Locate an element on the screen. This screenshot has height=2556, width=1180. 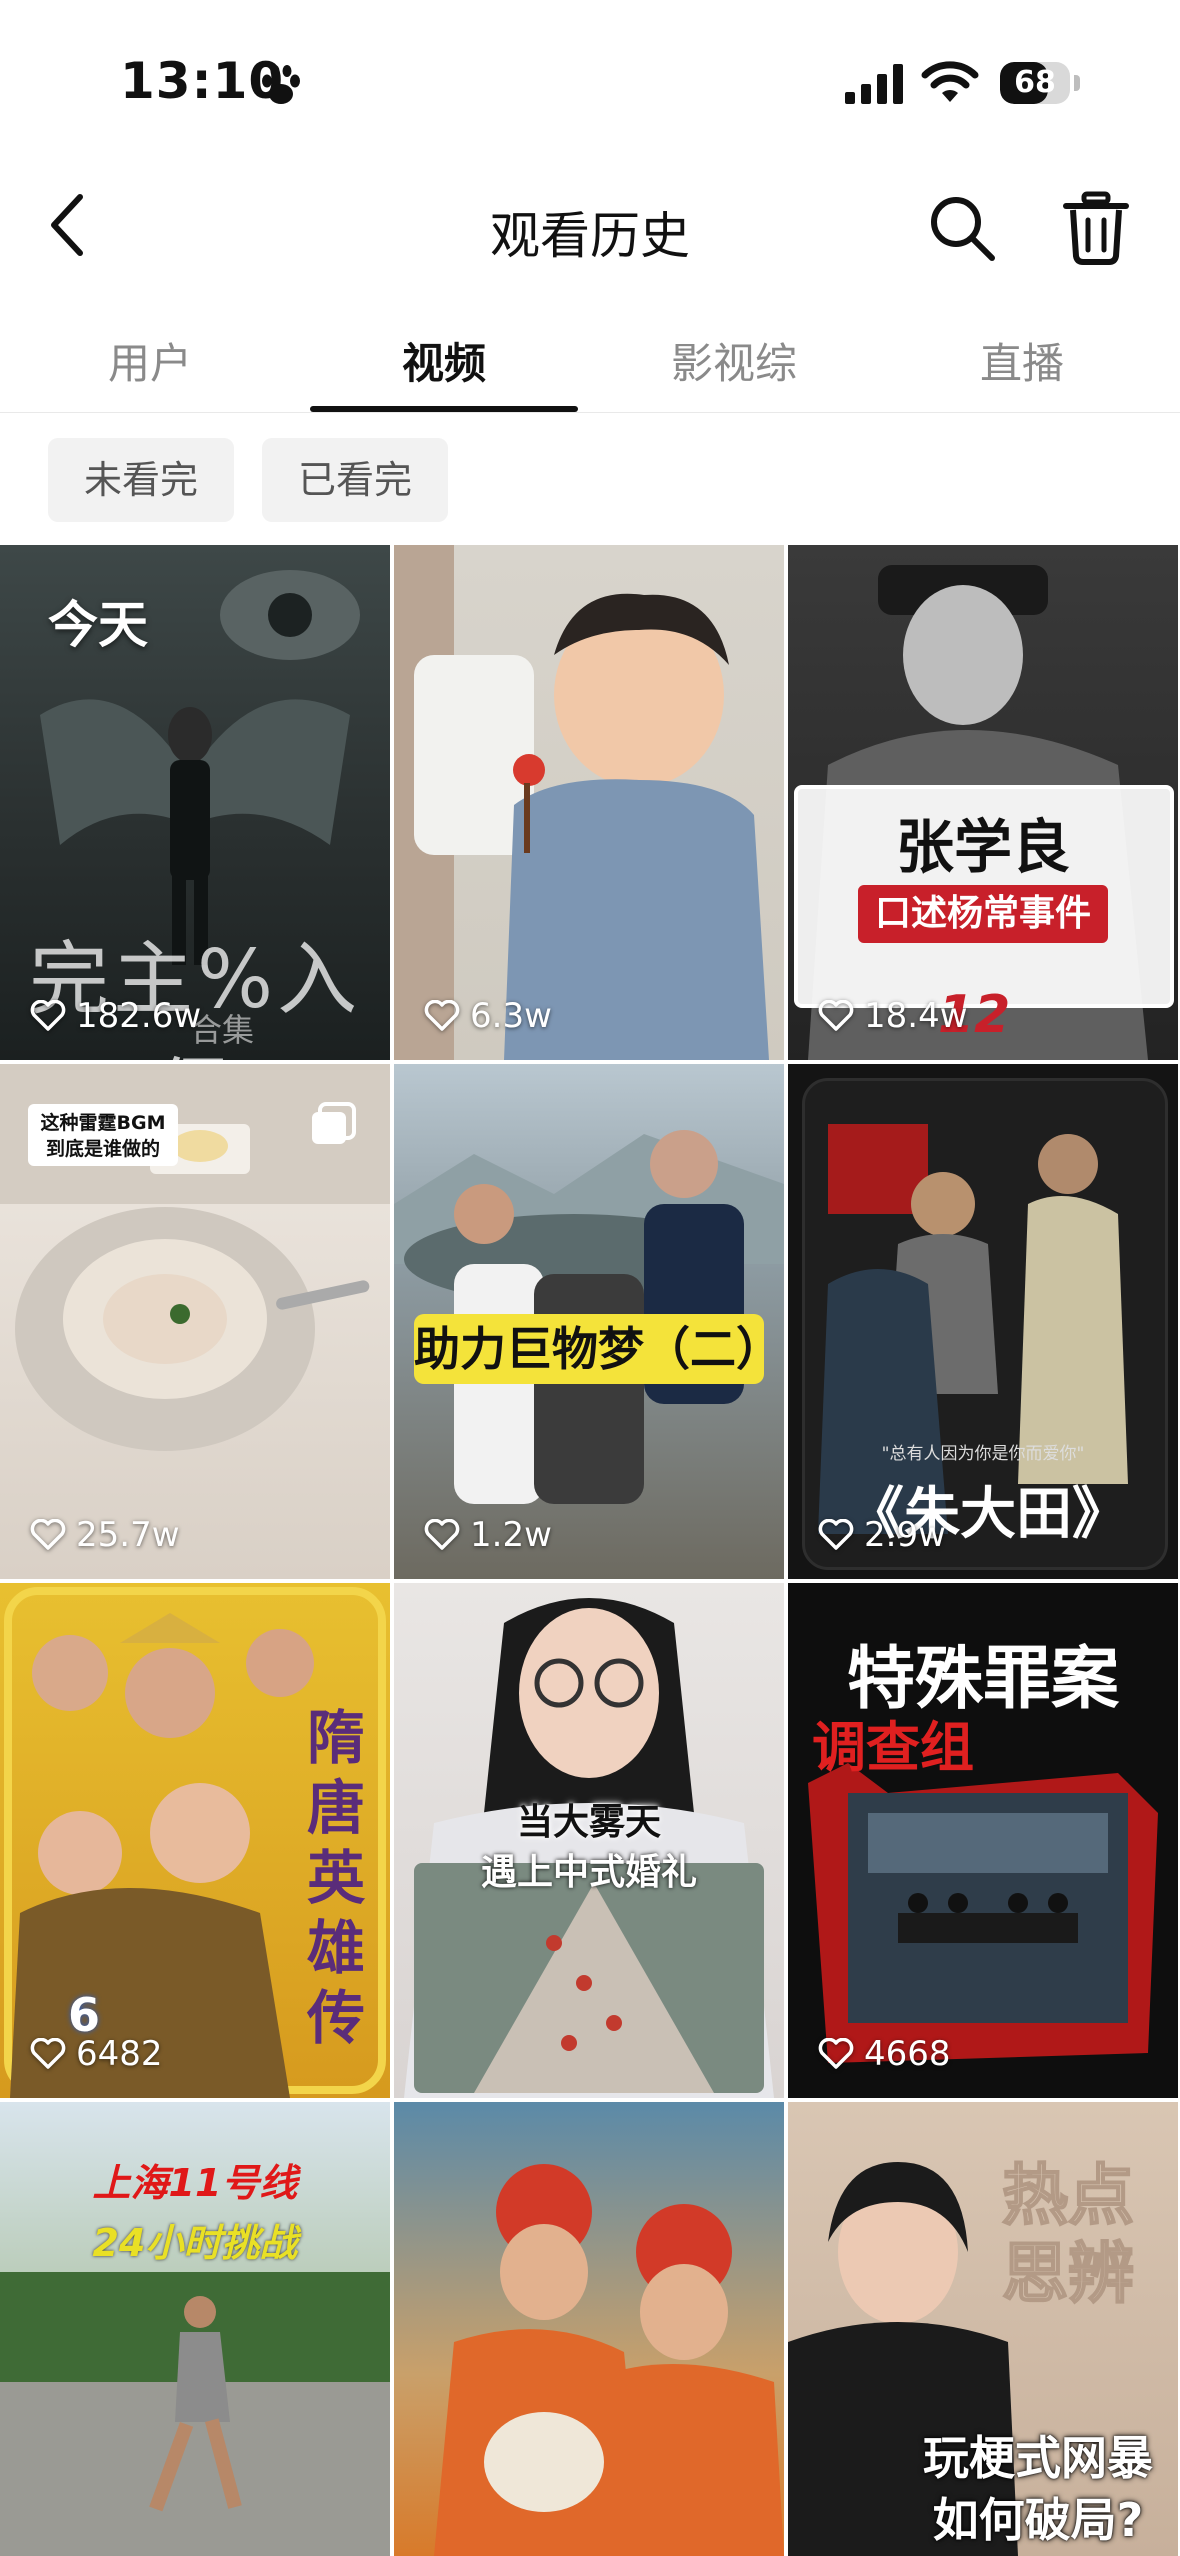
cover-title-line2: 思辨 is located at coordinates (1068, 2273).